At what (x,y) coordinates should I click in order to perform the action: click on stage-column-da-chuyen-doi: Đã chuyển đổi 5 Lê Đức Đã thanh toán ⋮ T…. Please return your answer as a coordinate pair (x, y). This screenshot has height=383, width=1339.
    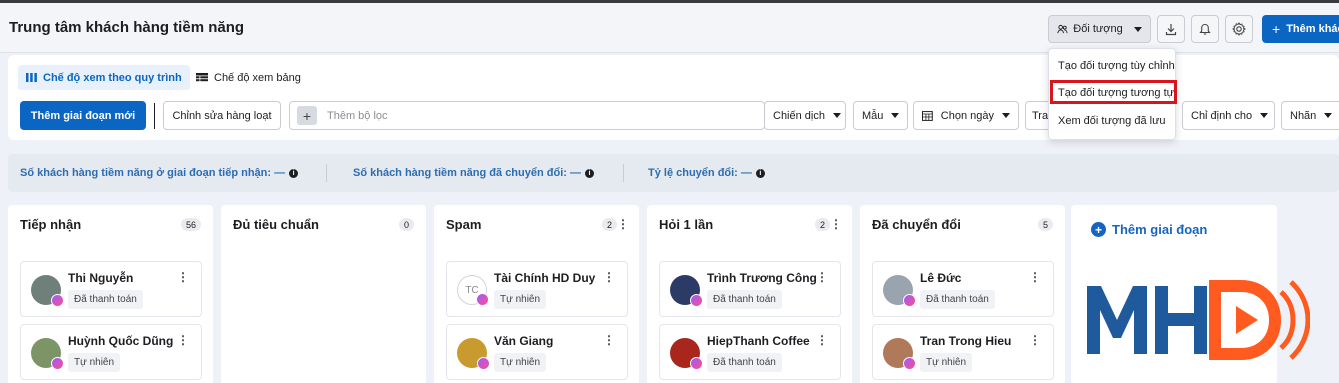
    Looking at the image, I should click on (962, 294).